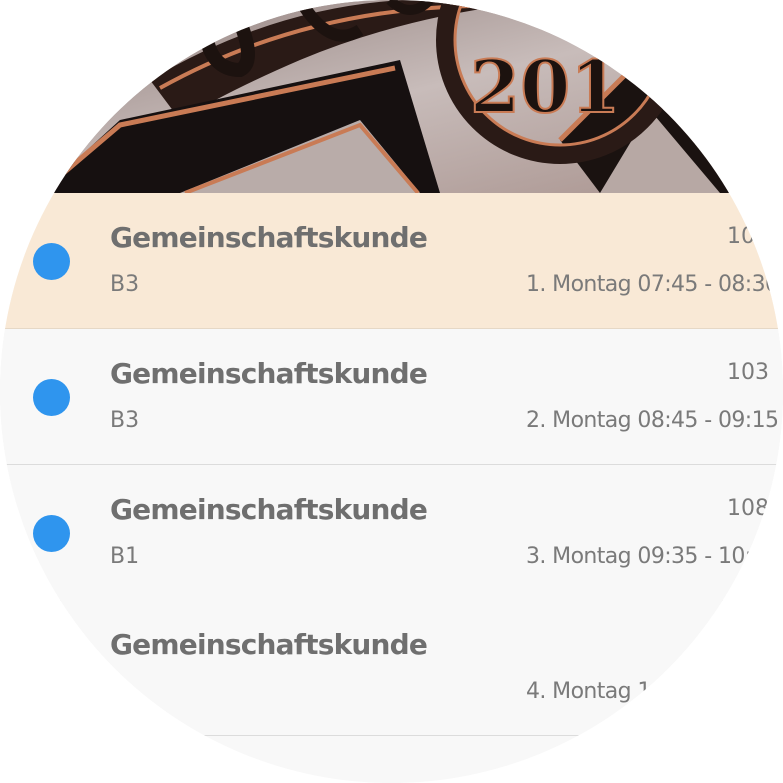 This screenshot has height=783, width=783. Describe the element at coordinates (748, 508) in the screenshot. I see `lesson-room: 108` at that location.